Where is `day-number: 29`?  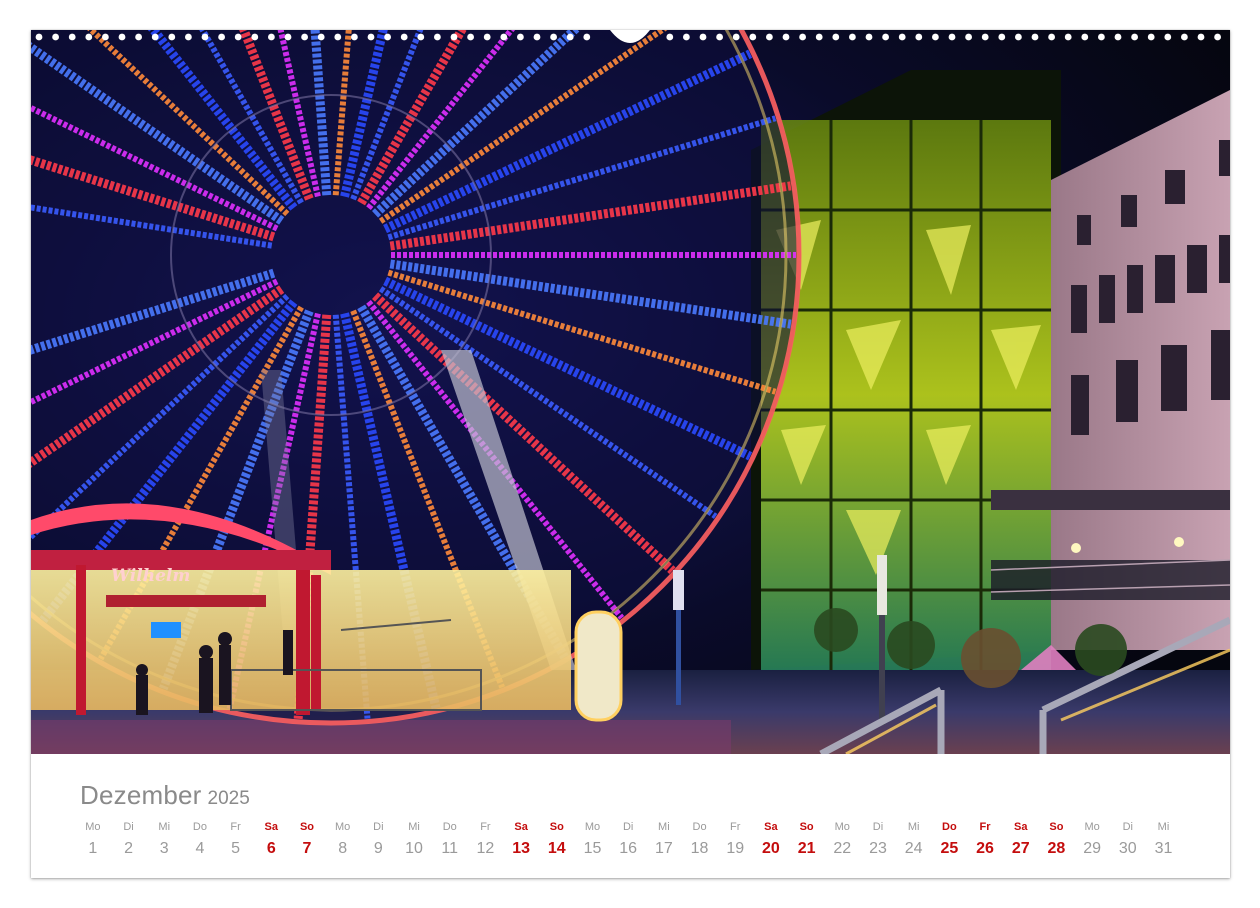
day-number: 29 is located at coordinates (1092, 848).